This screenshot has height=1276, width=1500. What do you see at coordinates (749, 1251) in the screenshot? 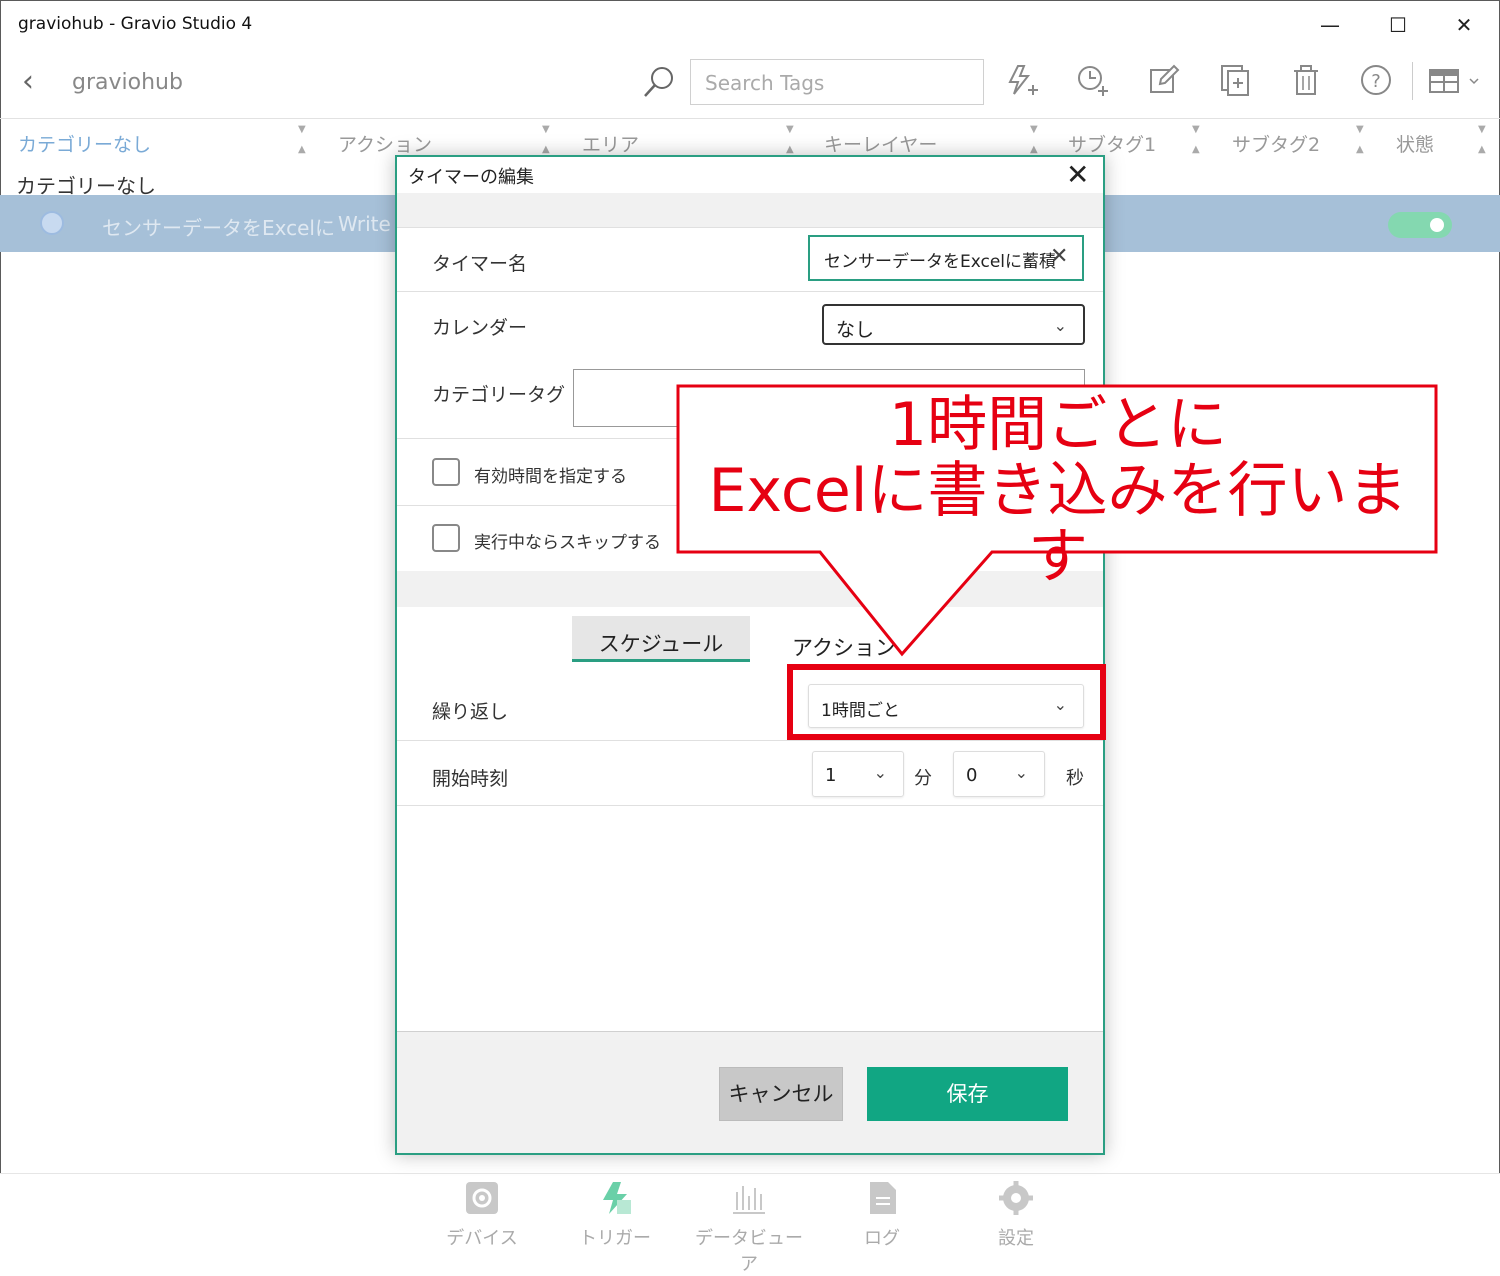
I see `nav-label: データビューア` at bounding box center [749, 1251].